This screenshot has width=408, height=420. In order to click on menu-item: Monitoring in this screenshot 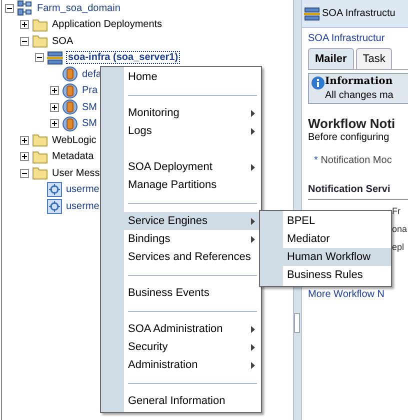, I will do `click(181, 113)`.